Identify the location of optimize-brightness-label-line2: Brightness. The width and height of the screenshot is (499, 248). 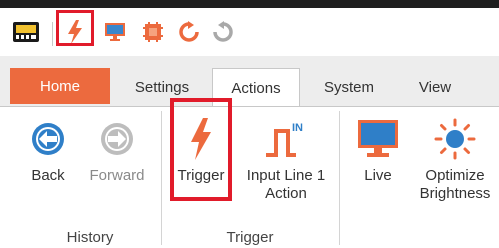
(455, 193).